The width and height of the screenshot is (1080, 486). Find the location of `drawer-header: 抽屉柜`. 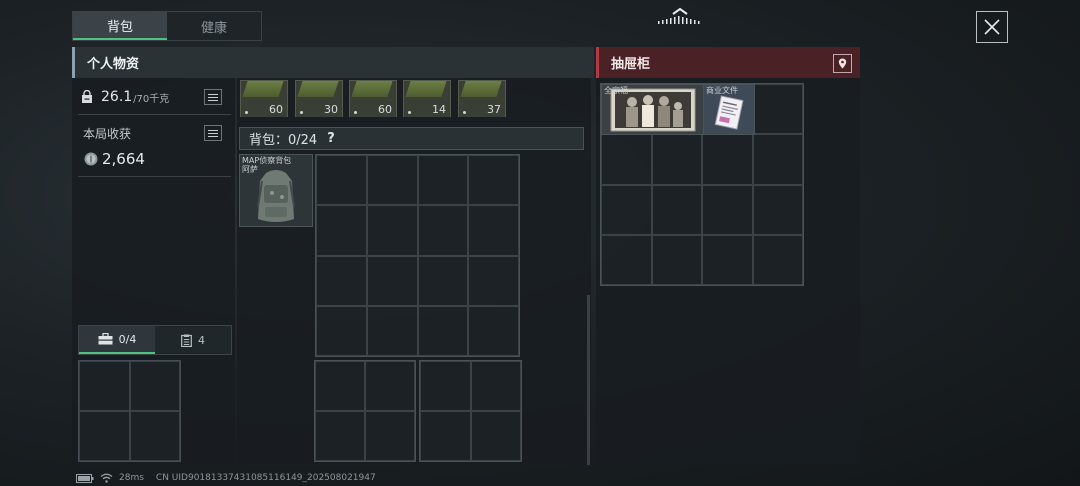

drawer-header: 抽屉柜 is located at coordinates (728, 62).